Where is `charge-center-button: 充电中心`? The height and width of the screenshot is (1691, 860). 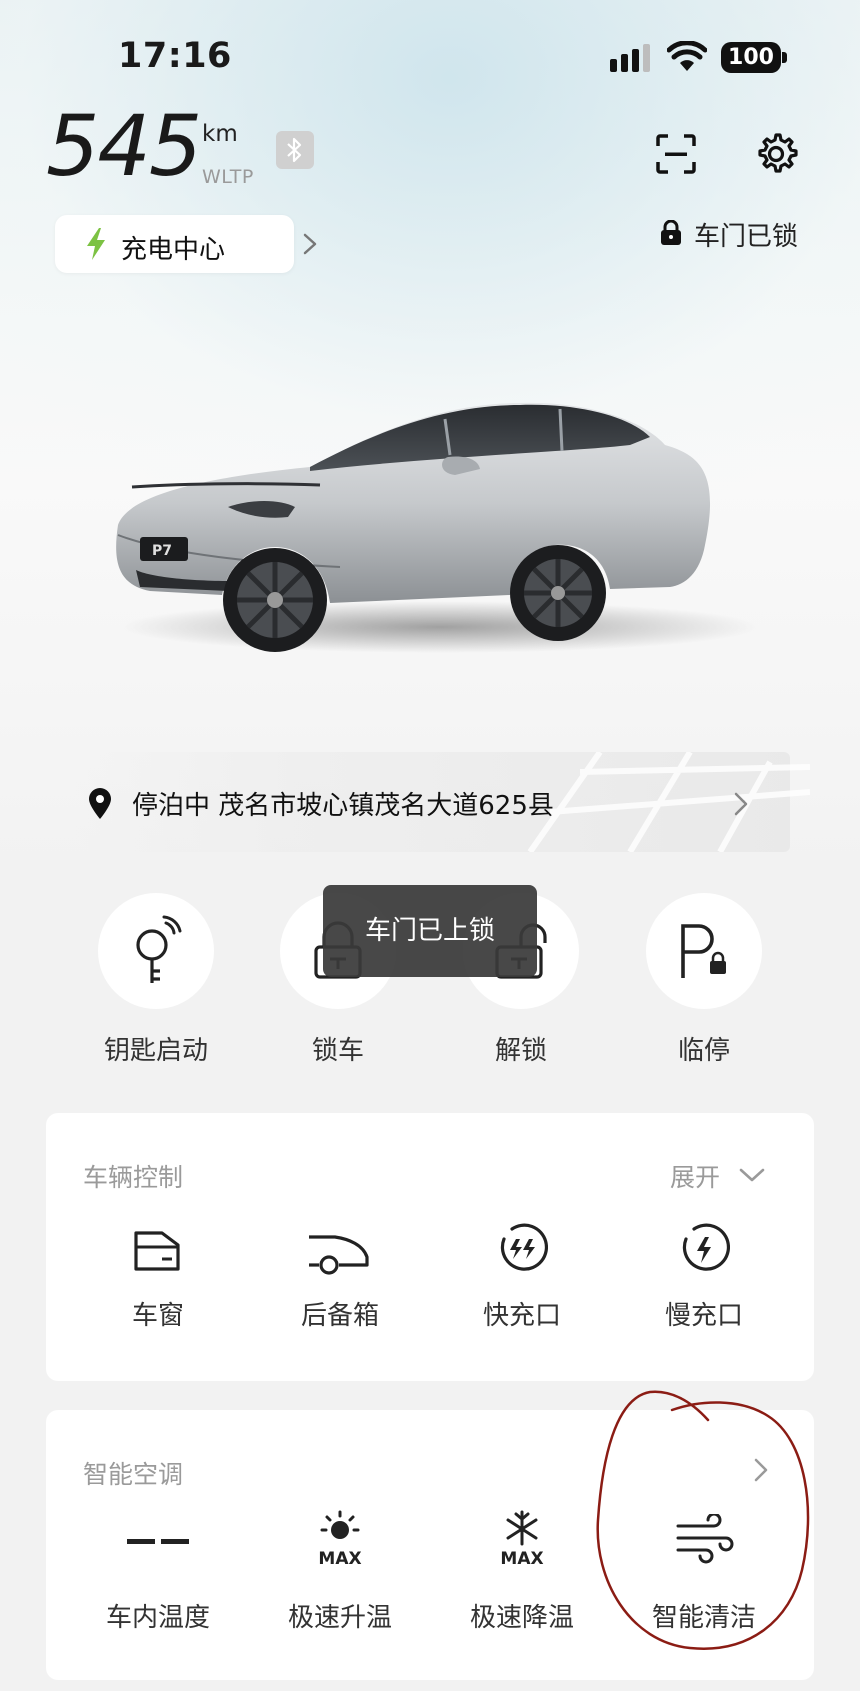
charge-center-button: 充电中心 is located at coordinates (186, 244).